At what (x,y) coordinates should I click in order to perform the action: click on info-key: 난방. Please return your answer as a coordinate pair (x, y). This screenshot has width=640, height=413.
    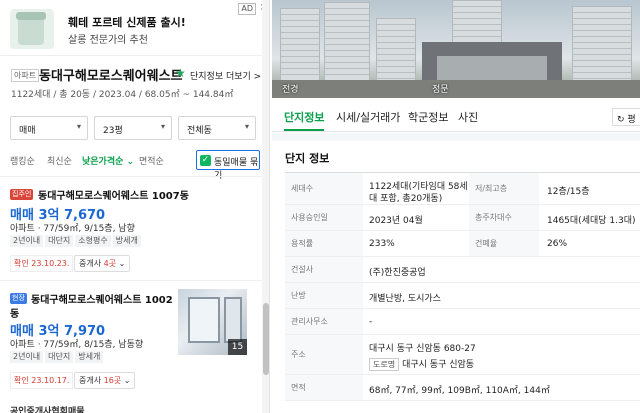
    Looking at the image, I should click on (324, 295).